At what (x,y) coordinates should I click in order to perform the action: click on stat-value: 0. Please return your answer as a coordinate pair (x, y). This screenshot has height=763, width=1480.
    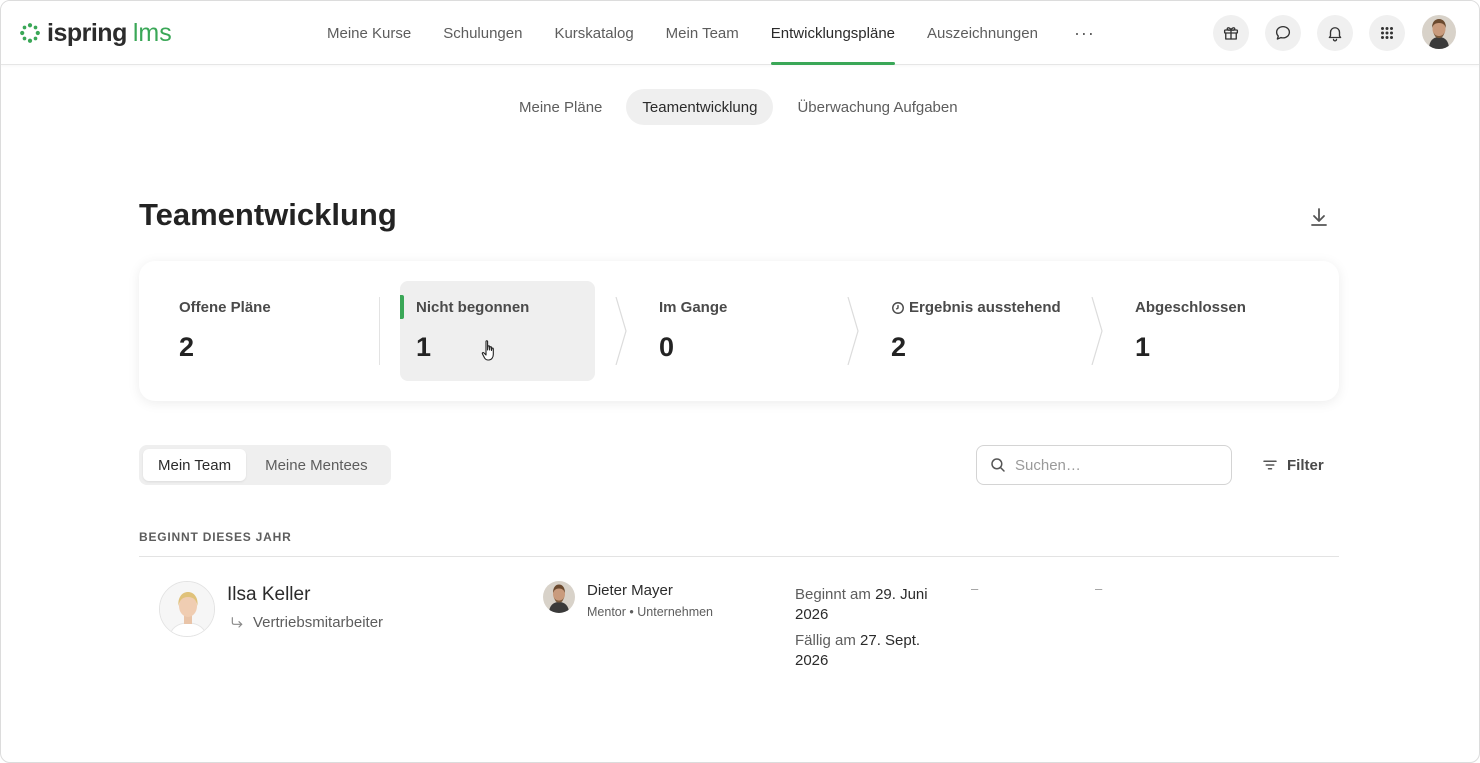
    Looking at the image, I should click on (667, 347).